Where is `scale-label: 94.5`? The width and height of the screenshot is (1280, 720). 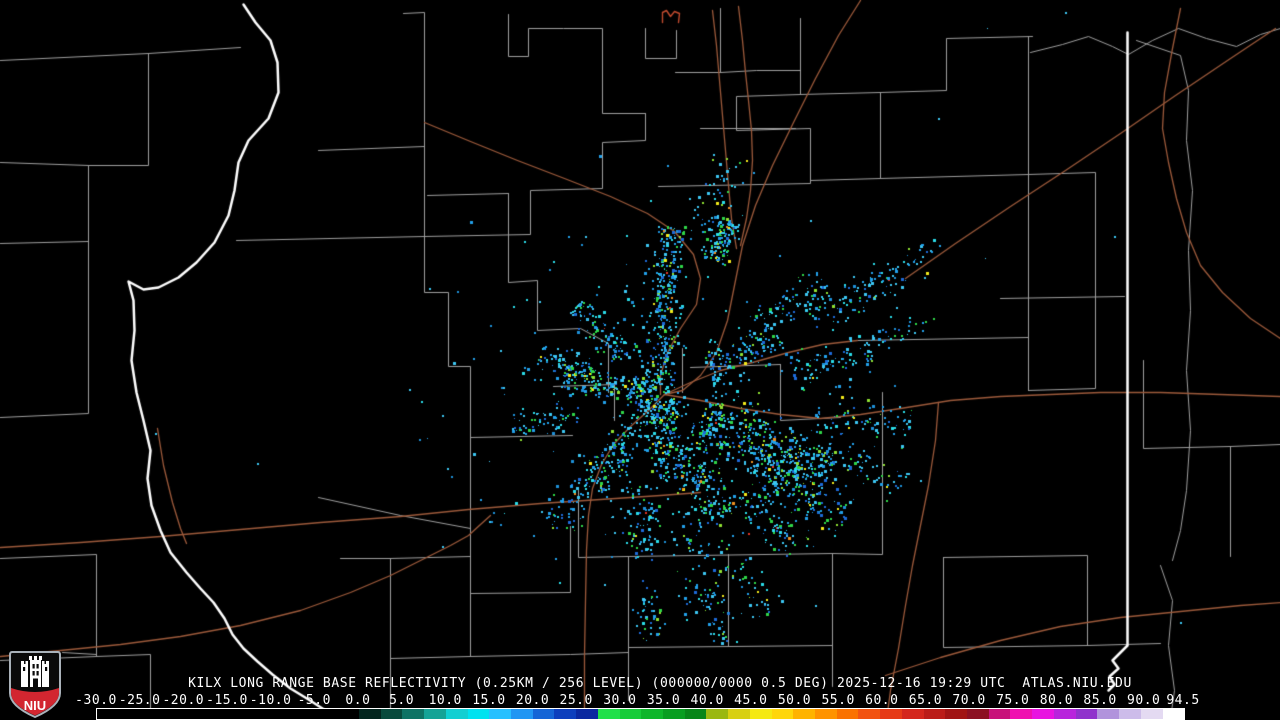 scale-label: 94.5 is located at coordinates (1183, 700).